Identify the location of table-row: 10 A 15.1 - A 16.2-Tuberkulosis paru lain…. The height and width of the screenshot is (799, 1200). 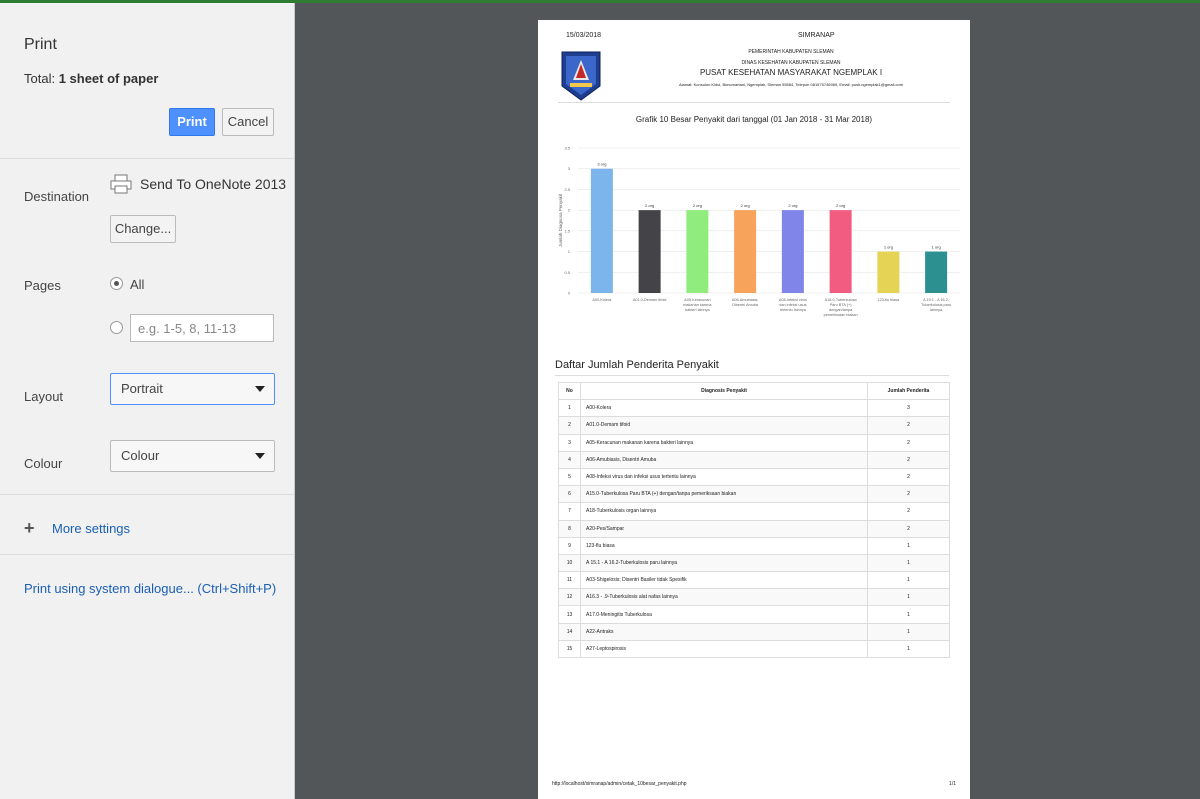
(754, 563).